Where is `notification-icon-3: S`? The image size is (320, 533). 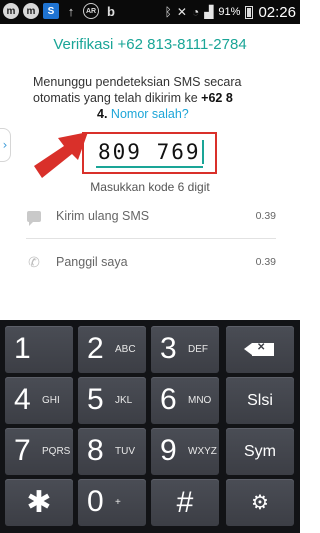 notification-icon-3: S is located at coordinates (51, 11).